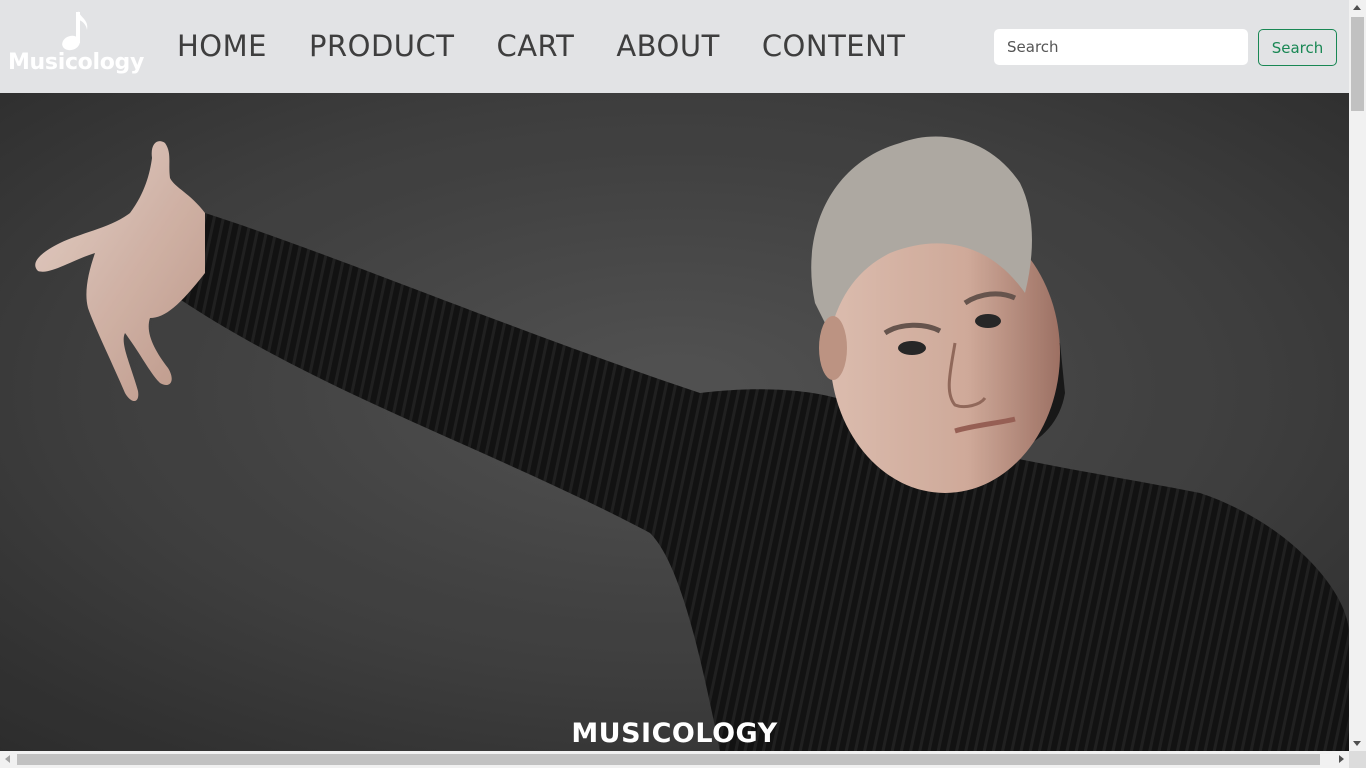 The height and width of the screenshot is (768, 1366). I want to click on brand-logo: Musicology, so click(76, 46).